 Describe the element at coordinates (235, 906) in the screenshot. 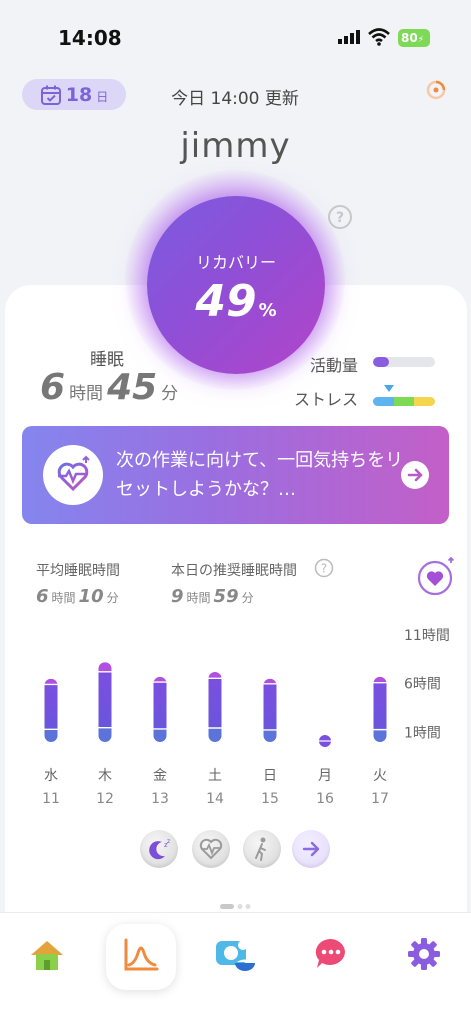

I see `page-indicator` at that location.